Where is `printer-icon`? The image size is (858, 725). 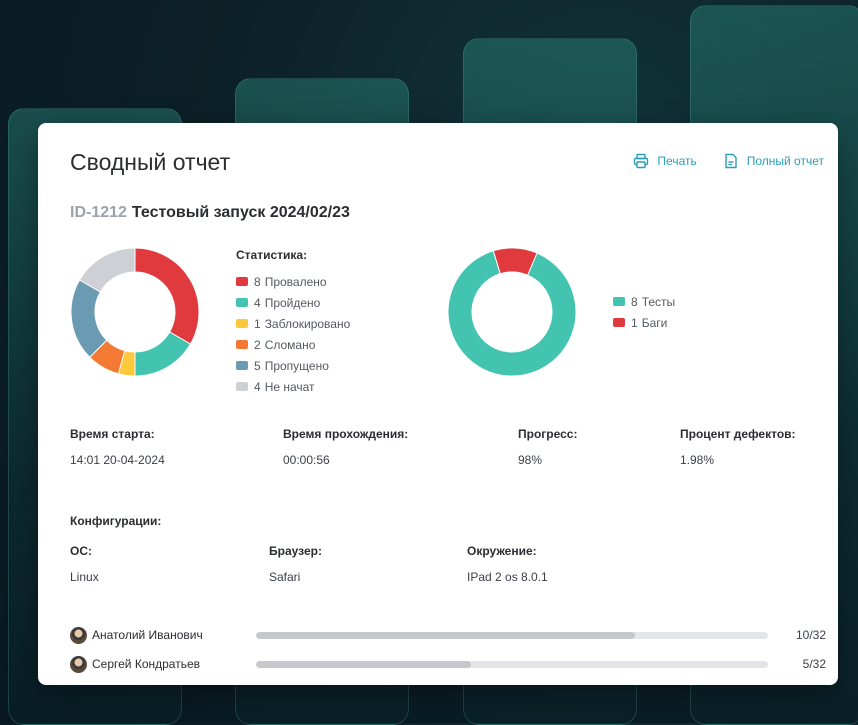
printer-icon is located at coordinates (641, 161).